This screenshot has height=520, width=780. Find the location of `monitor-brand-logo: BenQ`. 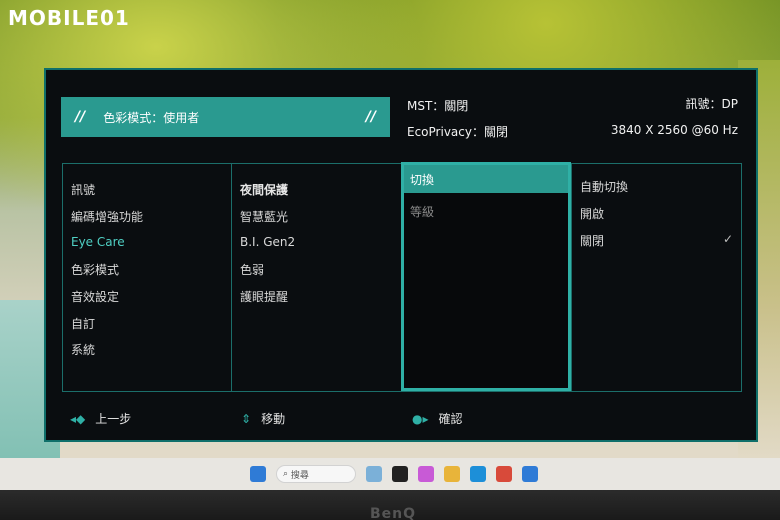

monitor-brand-logo: BenQ is located at coordinates (393, 513).